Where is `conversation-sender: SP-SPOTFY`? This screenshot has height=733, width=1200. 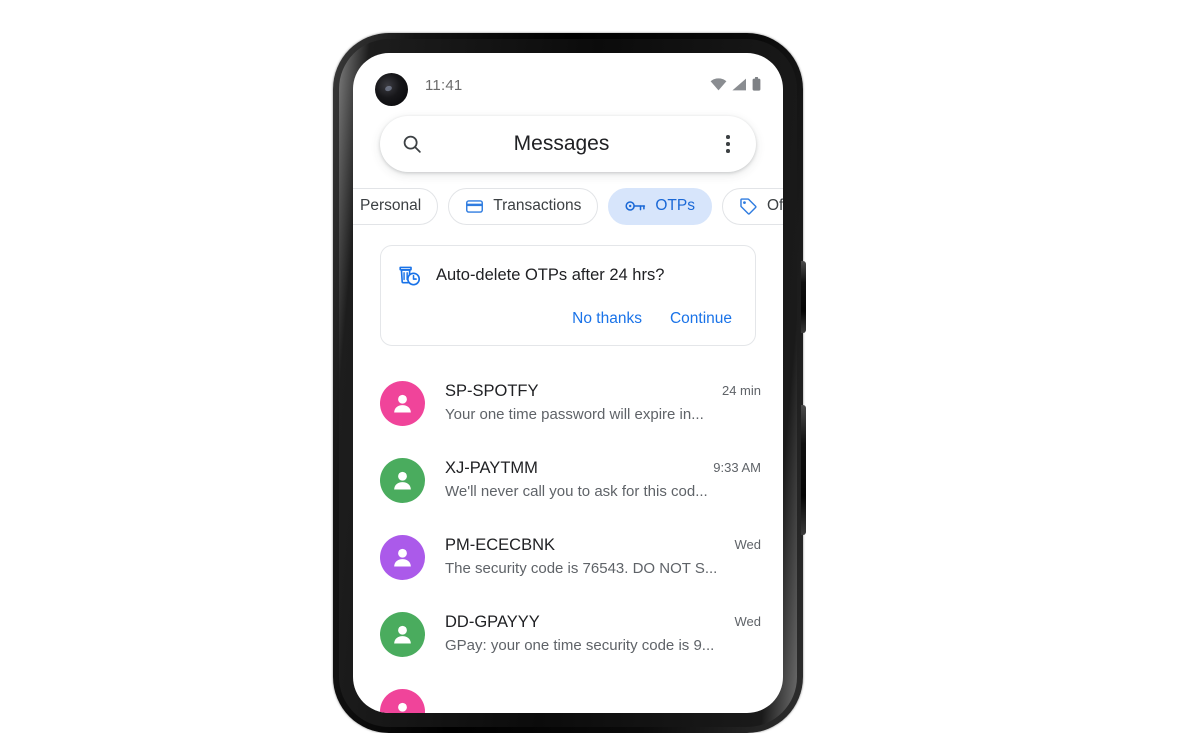
conversation-sender: SP-SPOTFY is located at coordinates (492, 391).